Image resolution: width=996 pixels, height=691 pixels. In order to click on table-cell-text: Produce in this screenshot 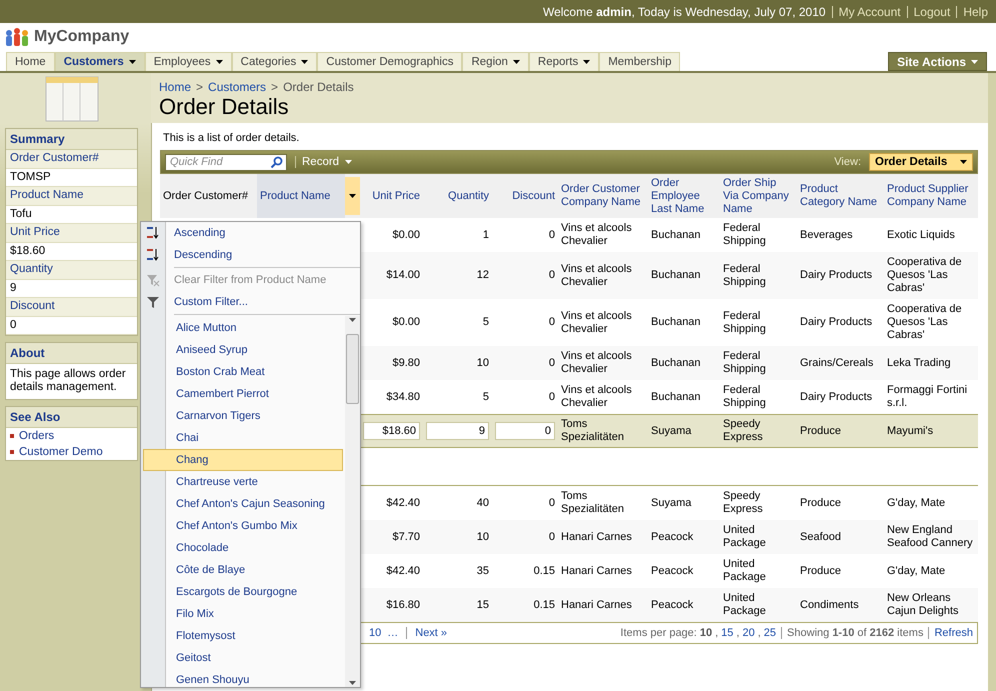, I will do `click(820, 571)`.